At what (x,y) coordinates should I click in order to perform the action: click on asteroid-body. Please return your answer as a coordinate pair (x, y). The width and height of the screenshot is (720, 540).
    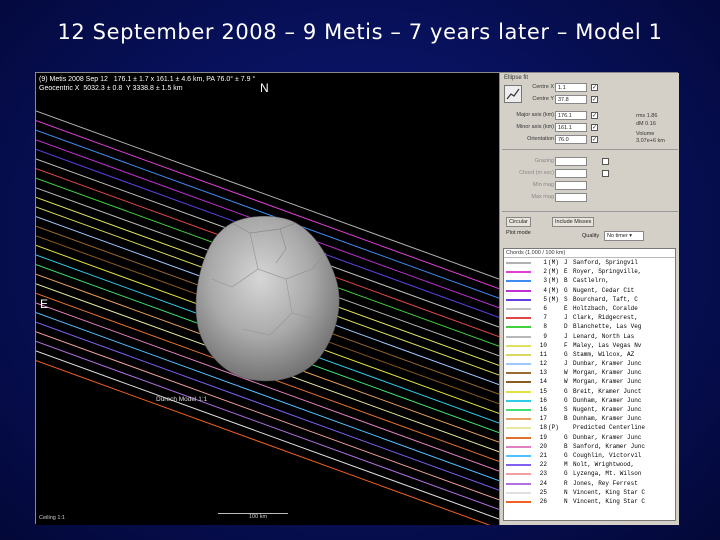
    Looking at the image, I should click on (267, 299).